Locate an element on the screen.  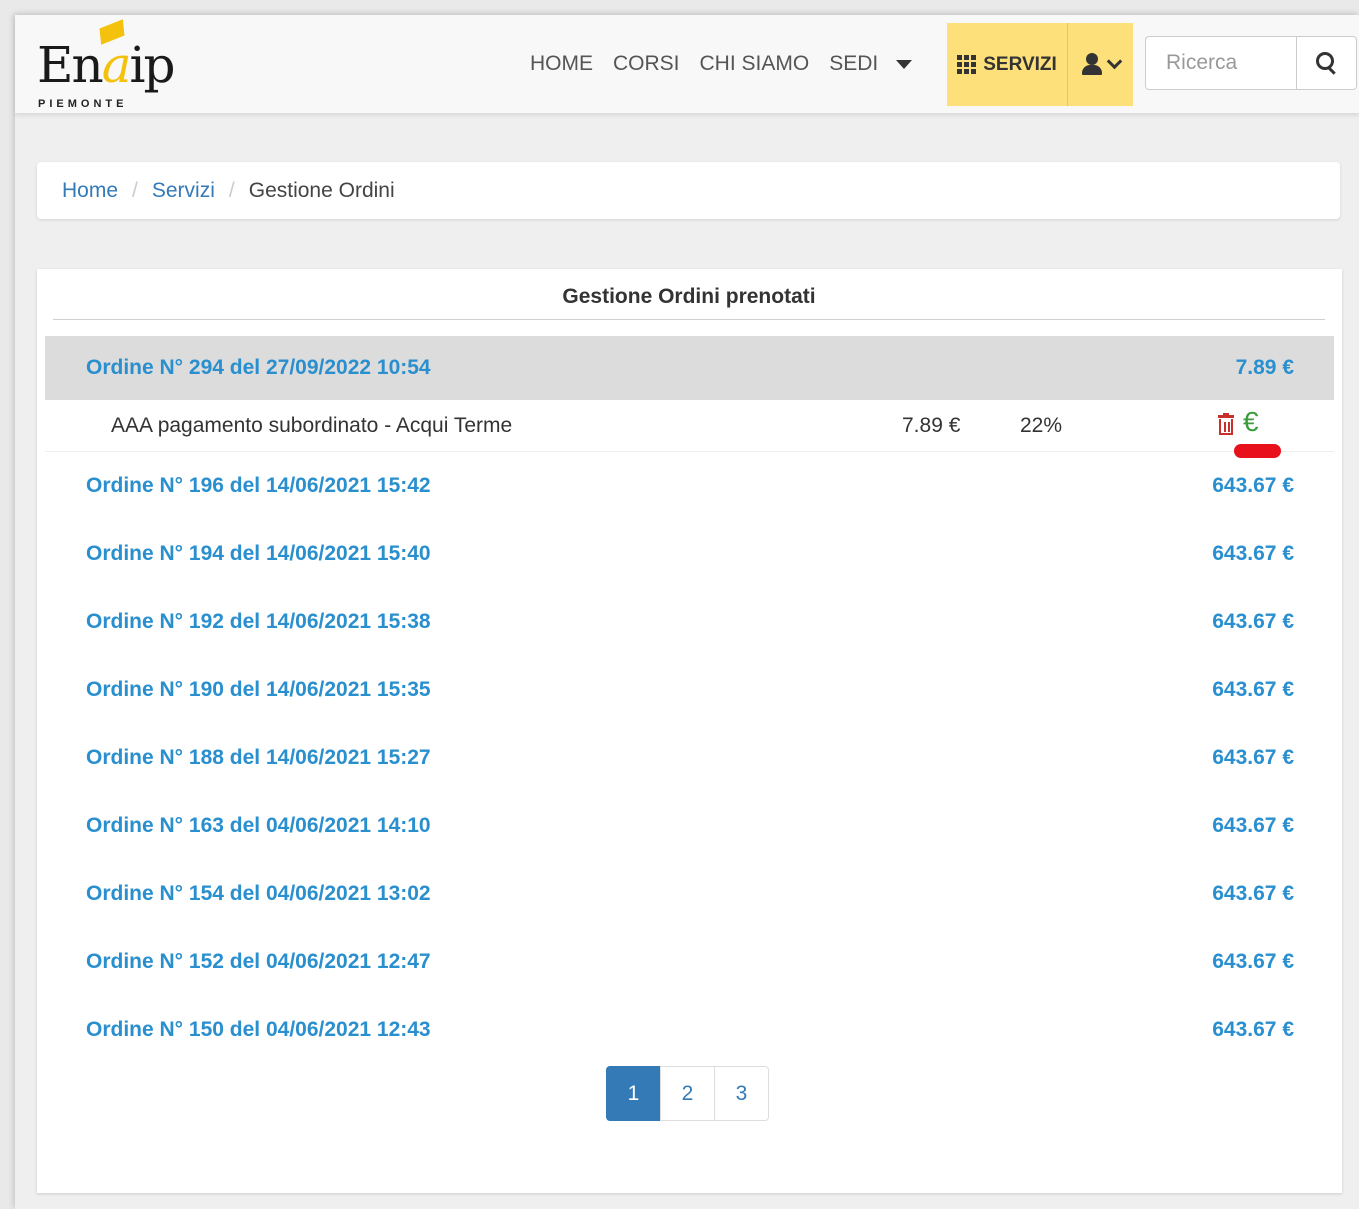
detail-vat: 22% is located at coordinates (1041, 425).